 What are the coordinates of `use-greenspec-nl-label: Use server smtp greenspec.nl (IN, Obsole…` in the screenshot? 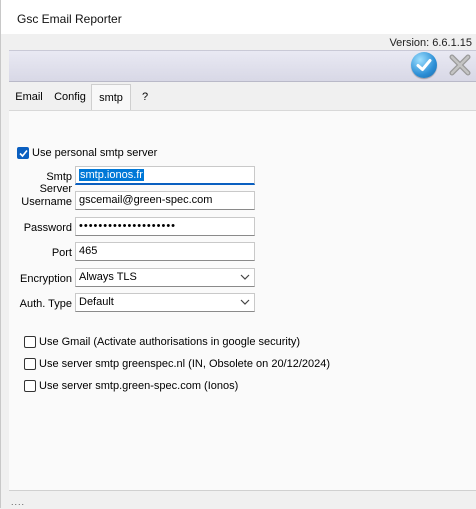 It's located at (185, 364).